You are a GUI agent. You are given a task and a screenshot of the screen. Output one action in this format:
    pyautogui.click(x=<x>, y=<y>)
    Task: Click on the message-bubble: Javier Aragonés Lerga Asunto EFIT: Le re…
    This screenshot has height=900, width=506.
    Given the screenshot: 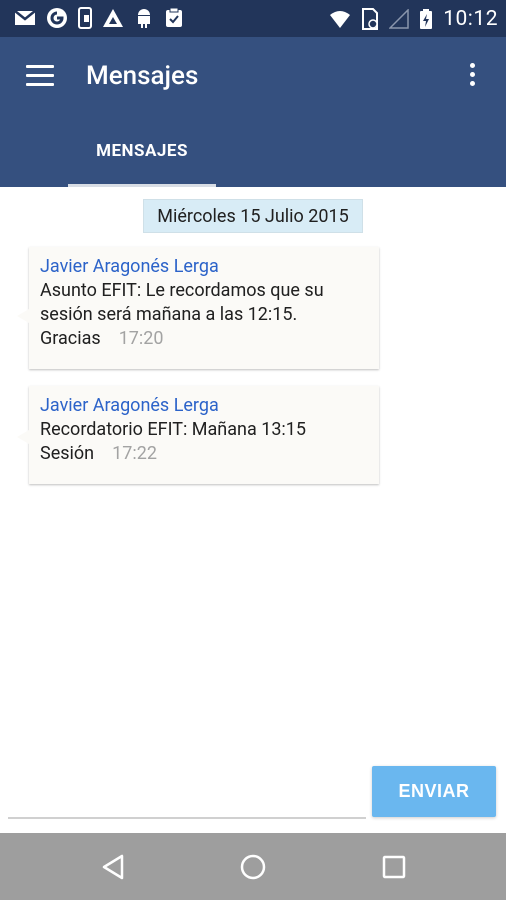 What is the action you would take?
    pyautogui.click(x=198, y=308)
    